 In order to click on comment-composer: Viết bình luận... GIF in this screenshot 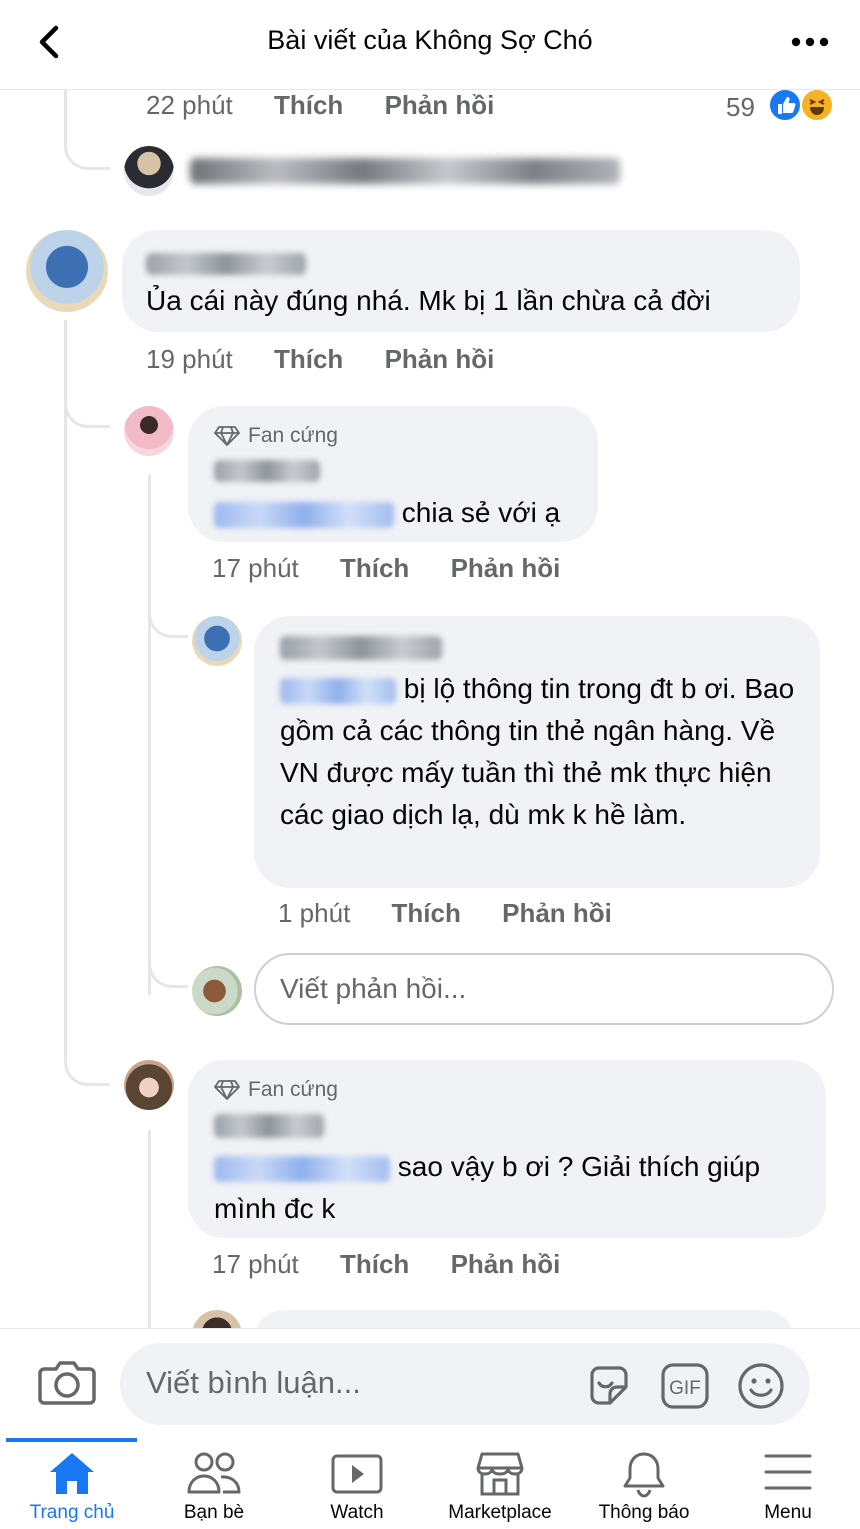, I will do `click(430, 1383)`.